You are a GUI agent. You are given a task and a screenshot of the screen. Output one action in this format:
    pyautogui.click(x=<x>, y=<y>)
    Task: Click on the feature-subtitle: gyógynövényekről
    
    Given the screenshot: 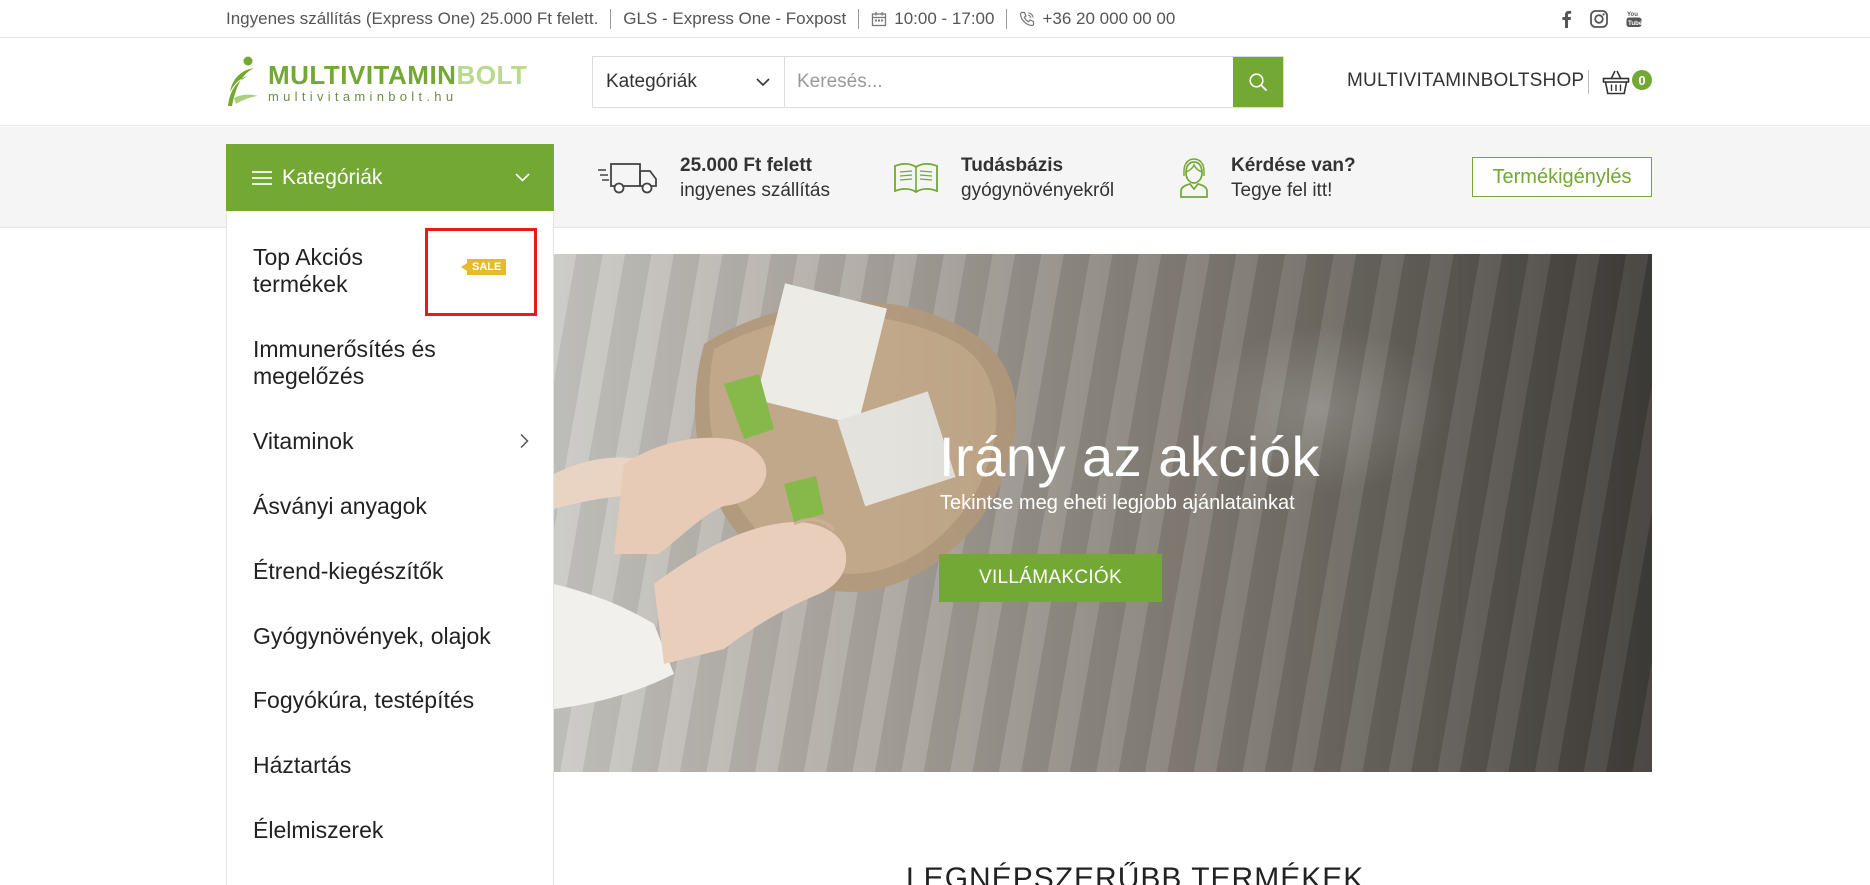 What is the action you would take?
    pyautogui.click(x=1038, y=190)
    